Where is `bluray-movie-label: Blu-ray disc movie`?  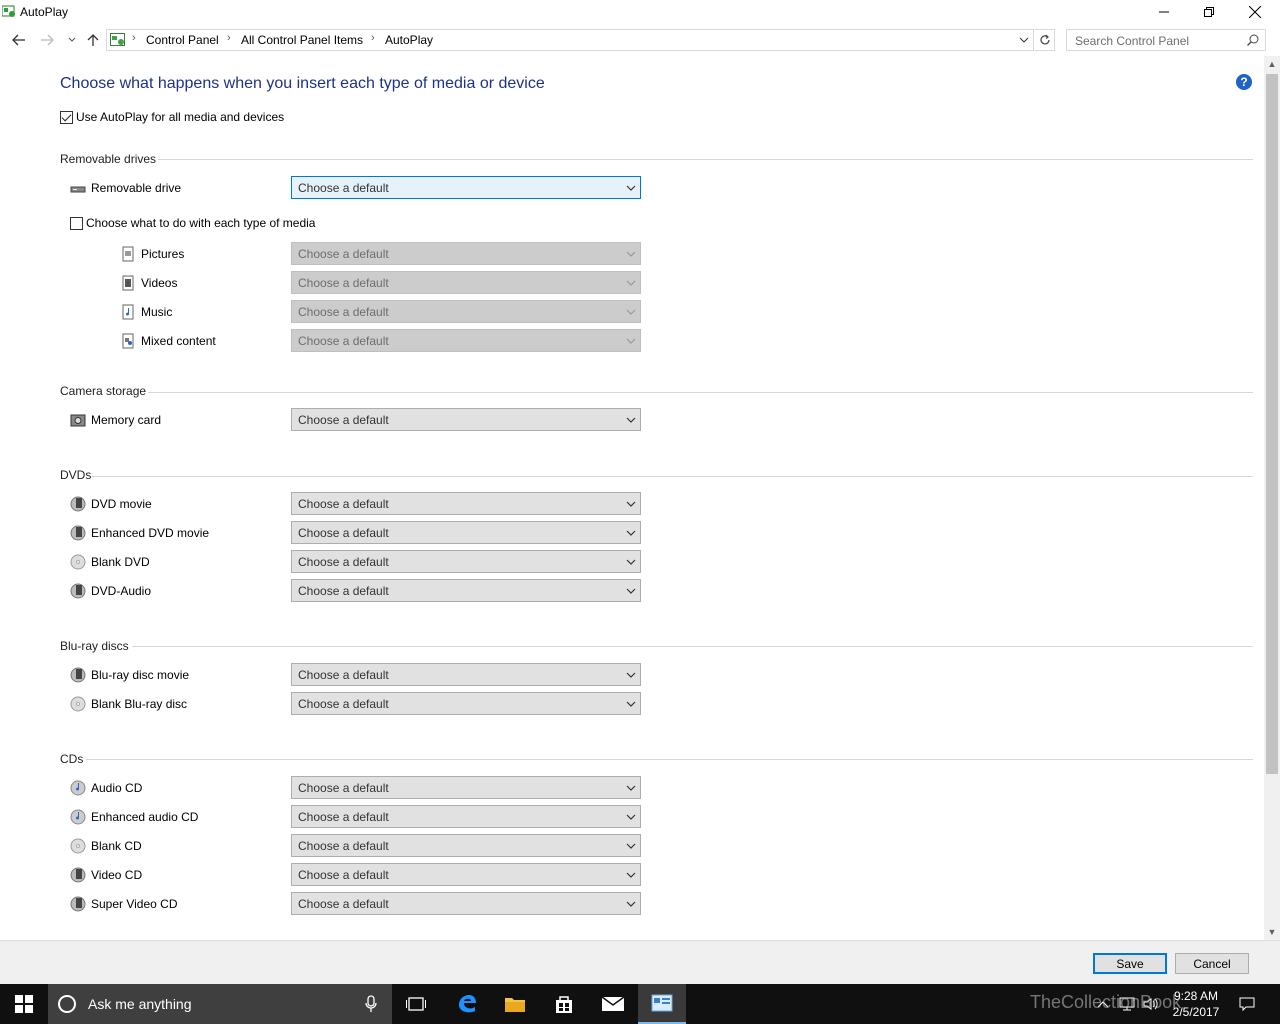 bluray-movie-label: Blu-ray disc movie is located at coordinates (140, 675).